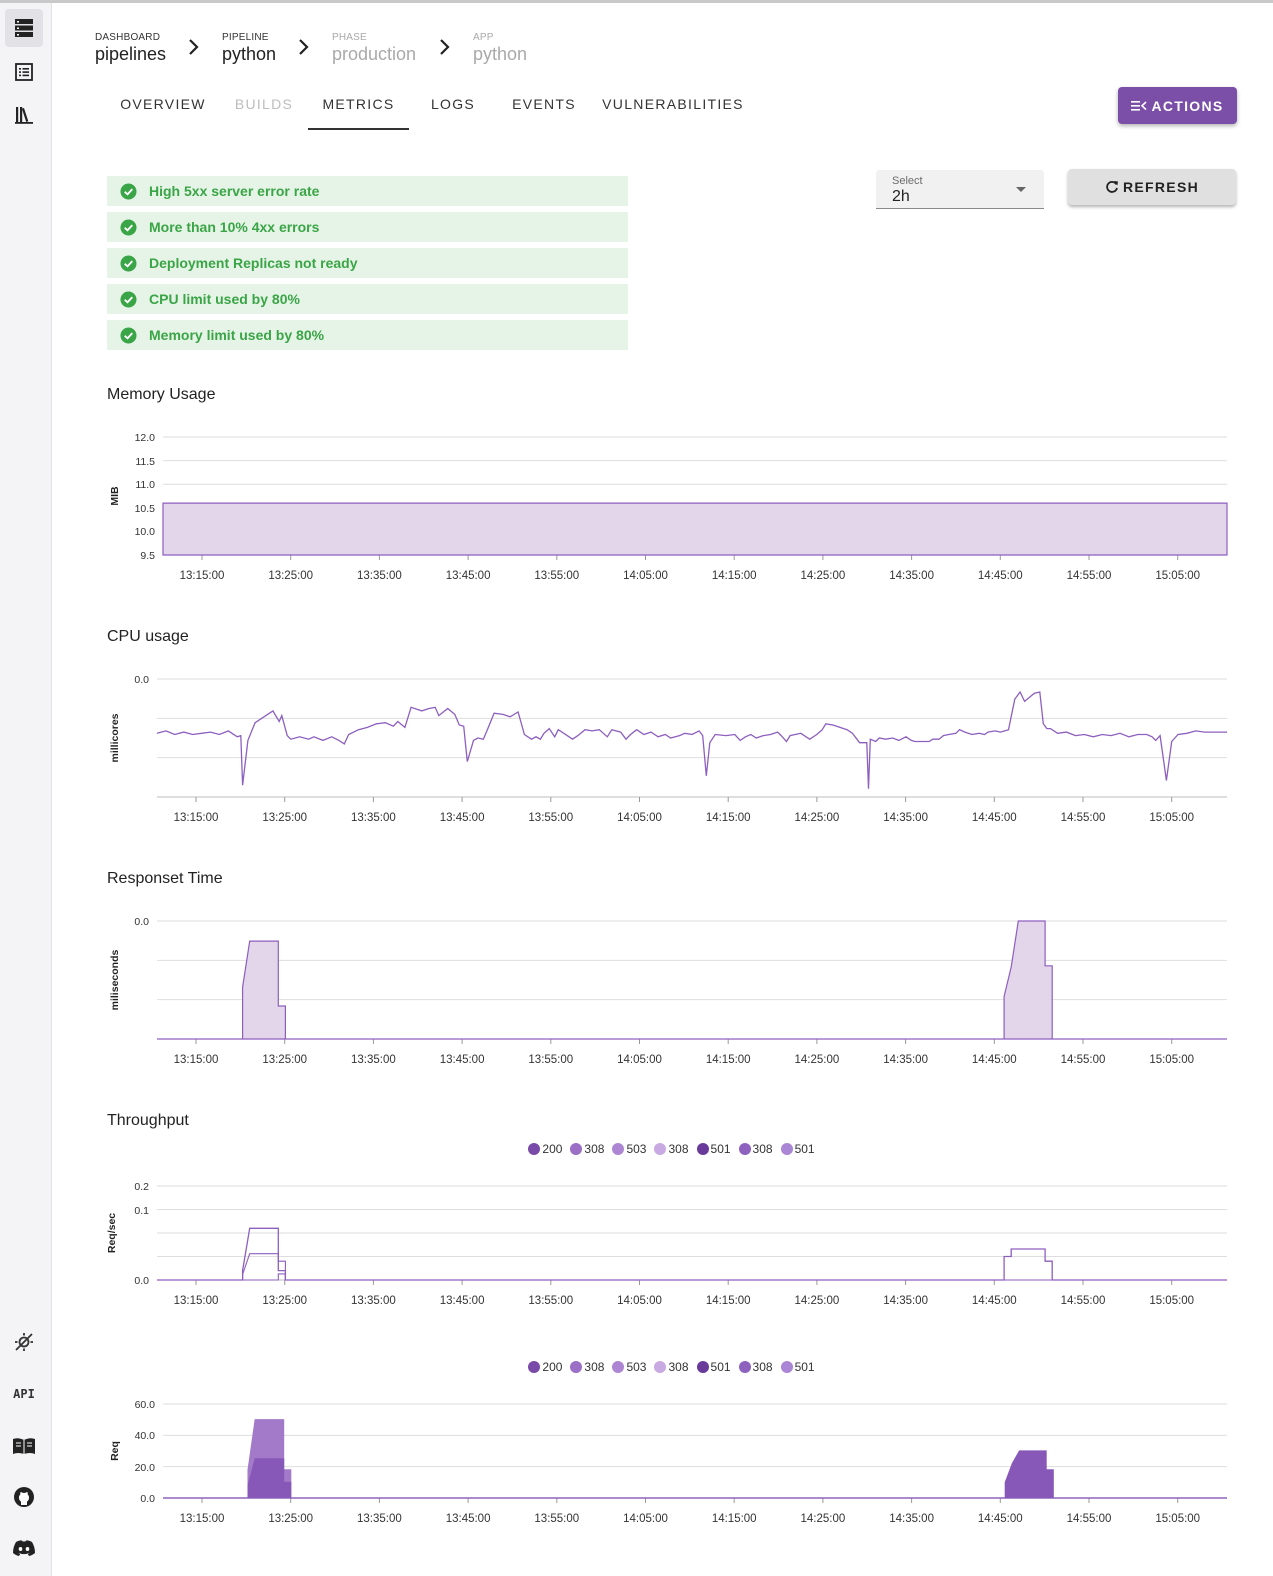 This screenshot has height=1576, width=1273. What do you see at coordinates (145, 1405) in the screenshot?
I see `y-tick-label: 60.0` at bounding box center [145, 1405].